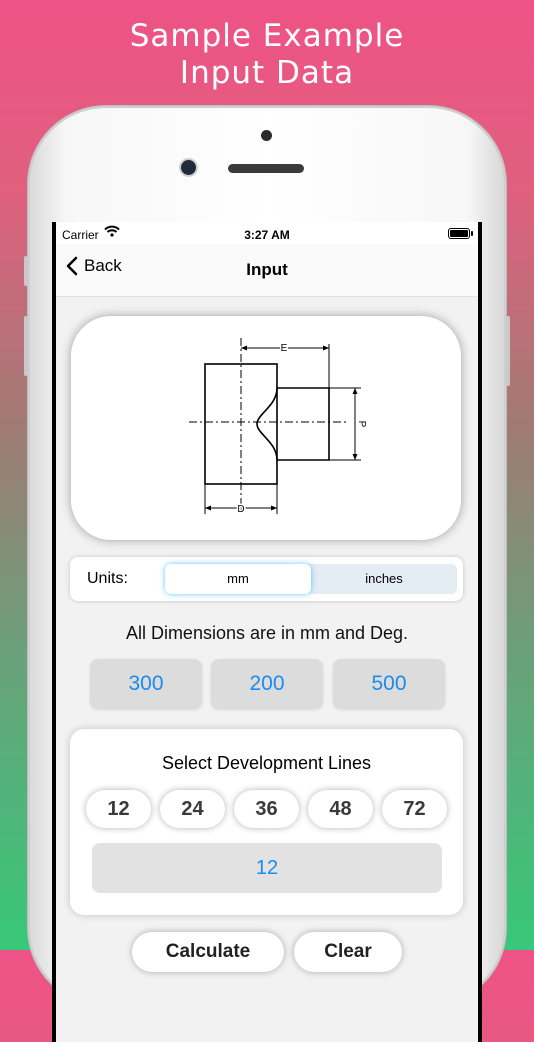 Image resolution: width=534 pixels, height=1042 pixels. What do you see at coordinates (460, 233) in the screenshot?
I see `battery-icon` at bounding box center [460, 233].